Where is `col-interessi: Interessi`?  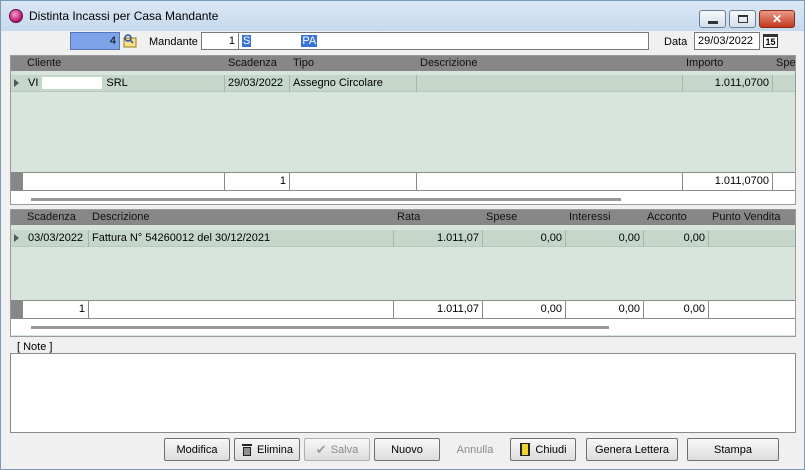
col-interessi: Interessi is located at coordinates (590, 217).